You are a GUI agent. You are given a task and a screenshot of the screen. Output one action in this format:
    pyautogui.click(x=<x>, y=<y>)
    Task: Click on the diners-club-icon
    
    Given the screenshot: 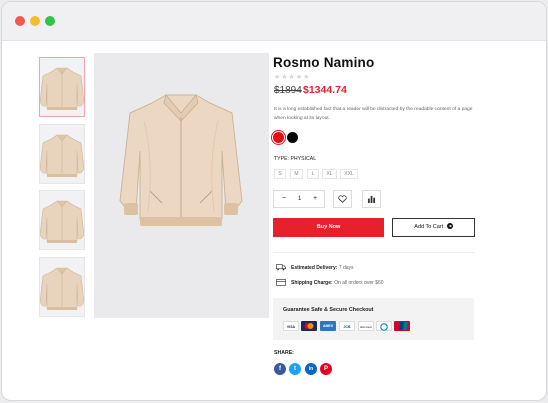 What is the action you would take?
    pyautogui.click(x=384, y=326)
    